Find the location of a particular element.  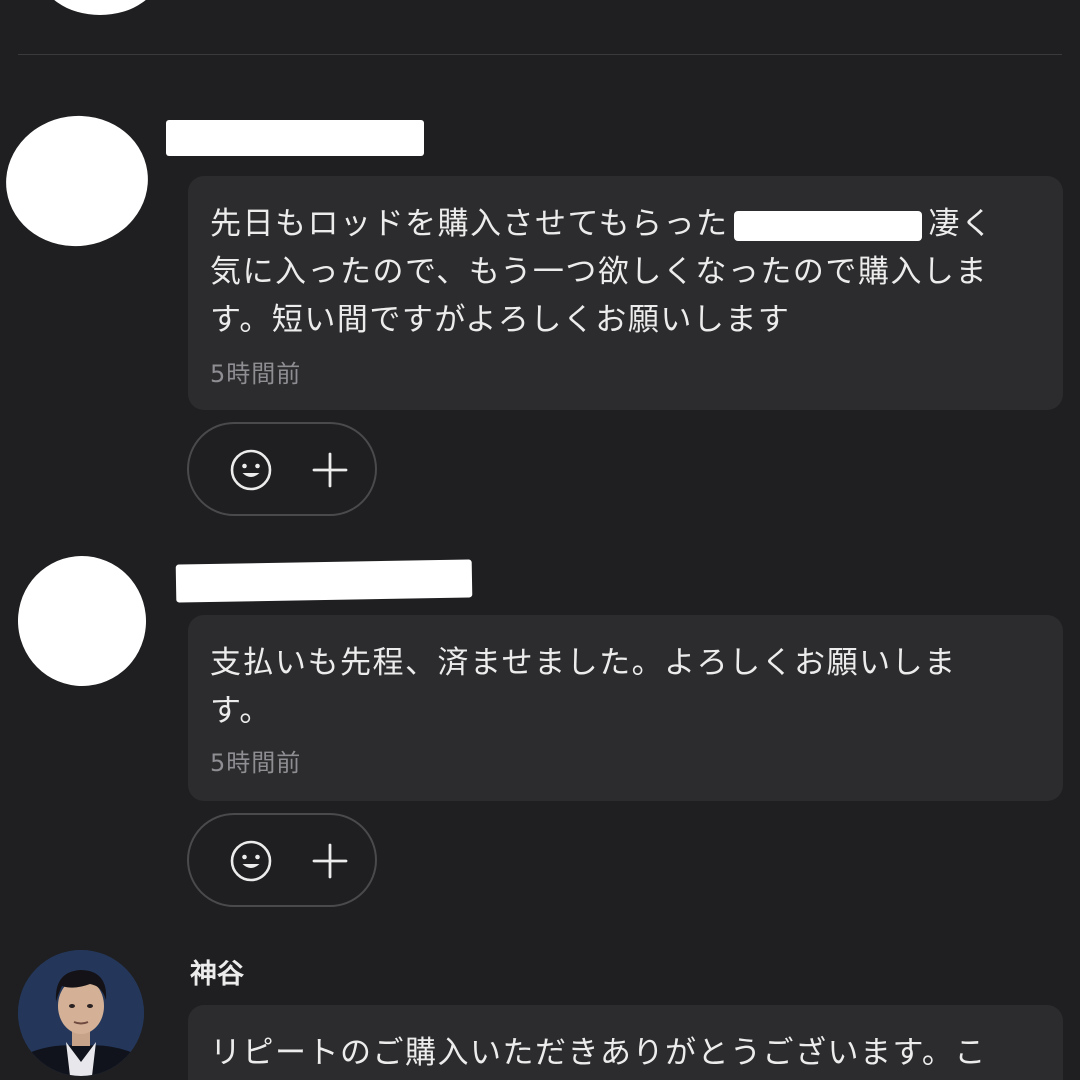

message-text: リピートのご購入いただきありがとうございます。こ is located at coordinates (598, 1053).